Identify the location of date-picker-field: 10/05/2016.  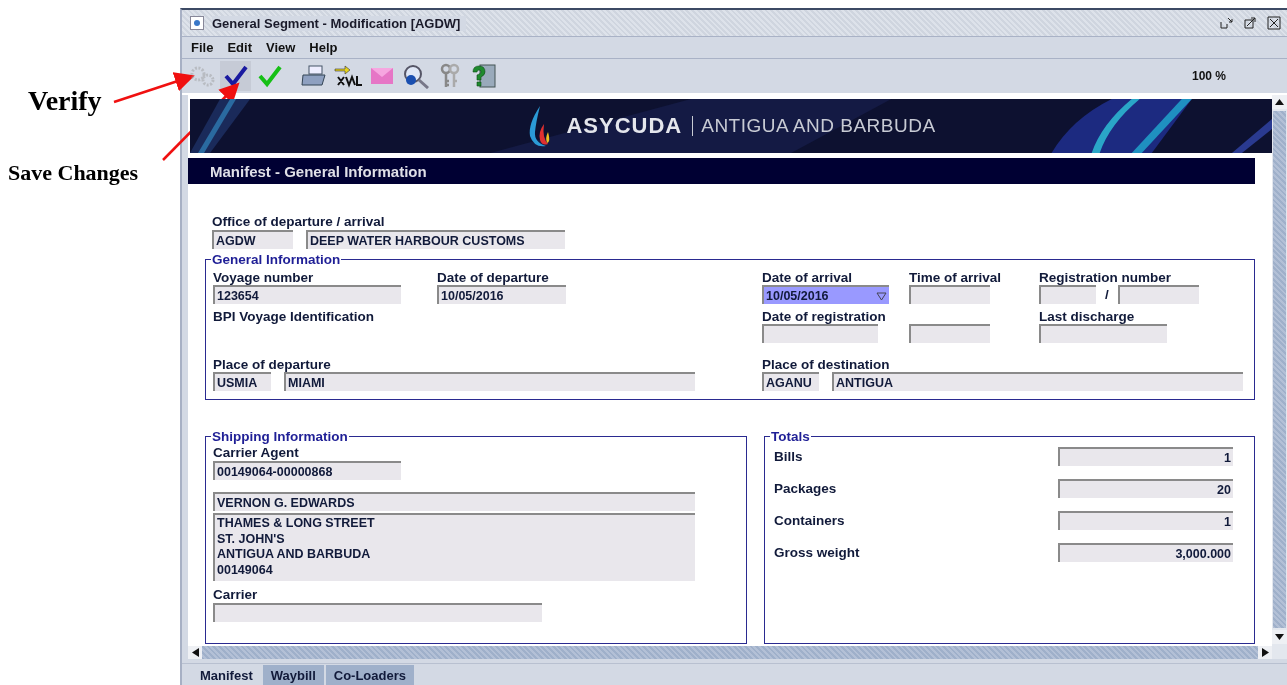
(825, 294).